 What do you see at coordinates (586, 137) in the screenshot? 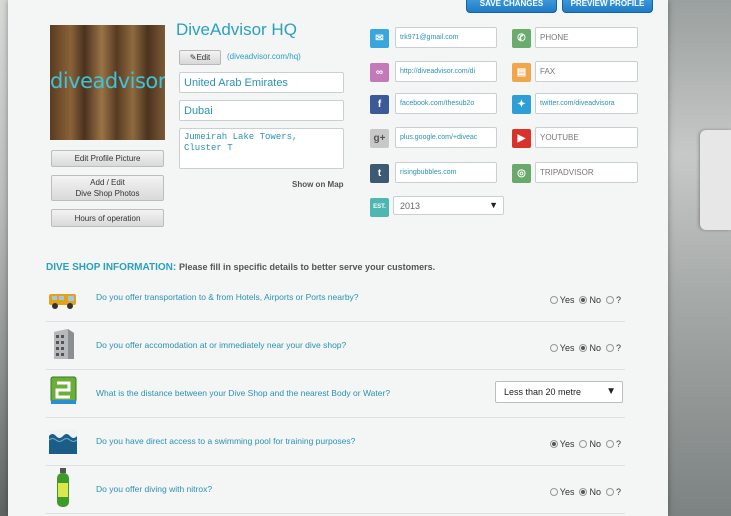
I see `youtube-field: YOUTUBE` at bounding box center [586, 137].